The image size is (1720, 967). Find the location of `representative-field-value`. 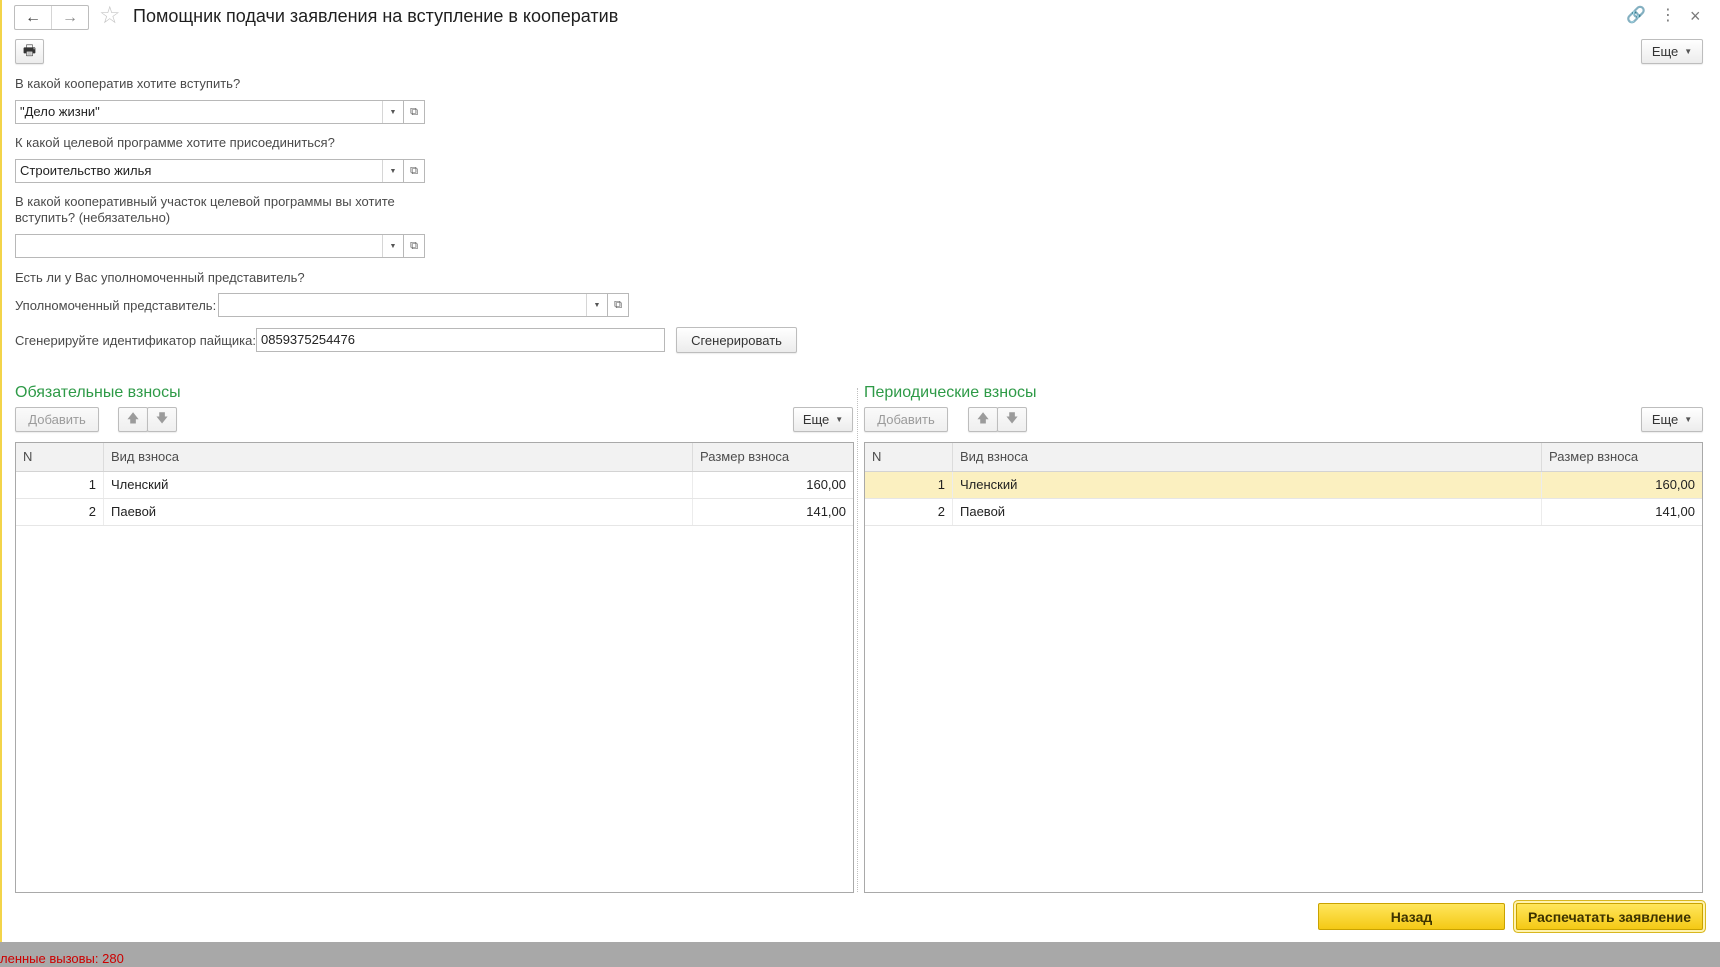

representative-field-value is located at coordinates (402, 305).